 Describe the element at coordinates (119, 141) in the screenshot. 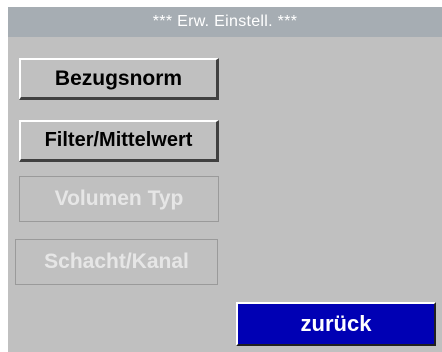

I see `filter-mittelwert-button: Filter/Mittelwert` at that location.